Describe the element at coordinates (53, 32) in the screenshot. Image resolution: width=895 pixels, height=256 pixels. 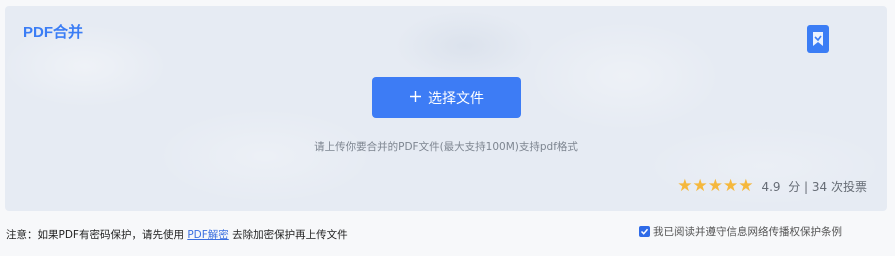
I see `page-title: PDF合并` at that location.